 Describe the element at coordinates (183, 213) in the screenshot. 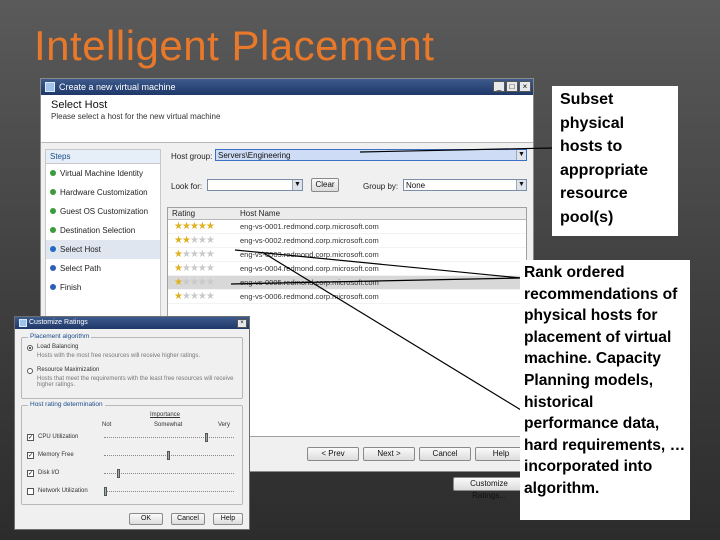

I see `col-rating: Rating` at that location.